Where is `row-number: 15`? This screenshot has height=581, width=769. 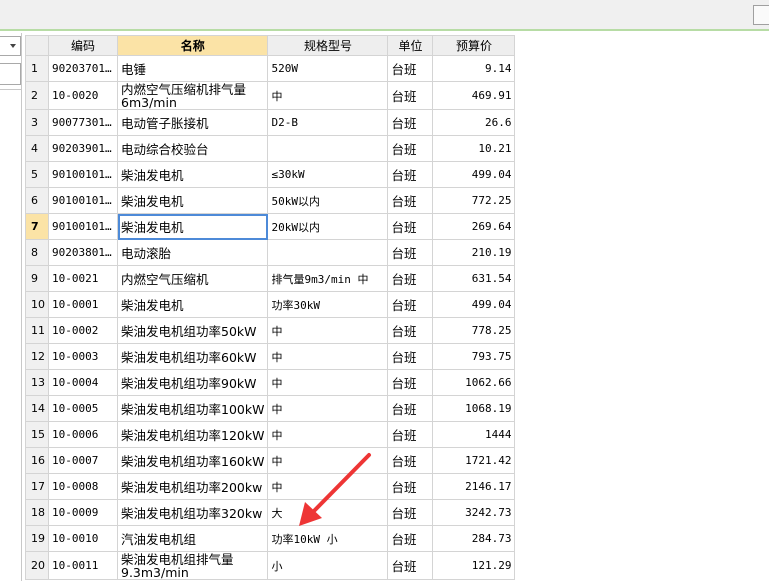 row-number: 15 is located at coordinates (37, 434).